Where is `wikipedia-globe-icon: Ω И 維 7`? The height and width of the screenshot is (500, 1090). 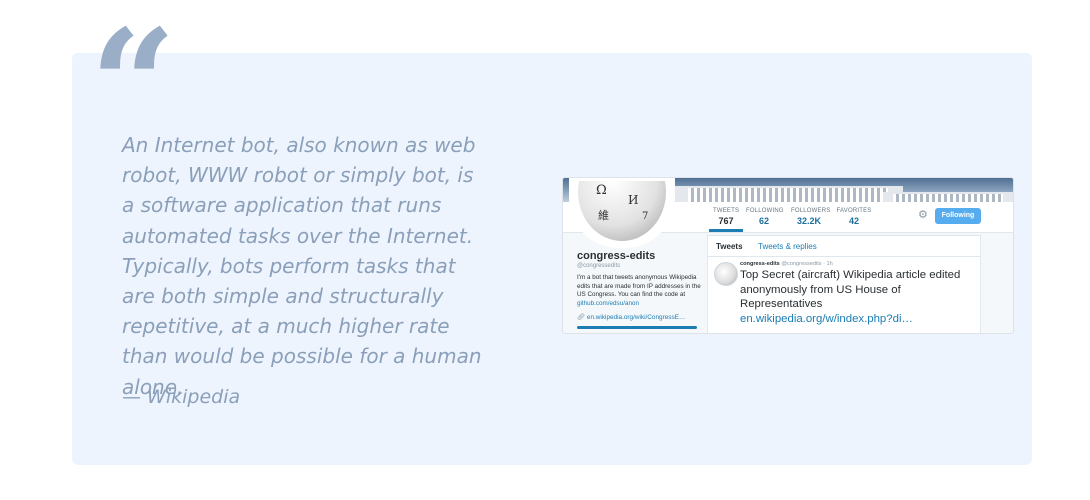
wikipedia-globe-icon: Ω И 維 7 is located at coordinates (622, 213).